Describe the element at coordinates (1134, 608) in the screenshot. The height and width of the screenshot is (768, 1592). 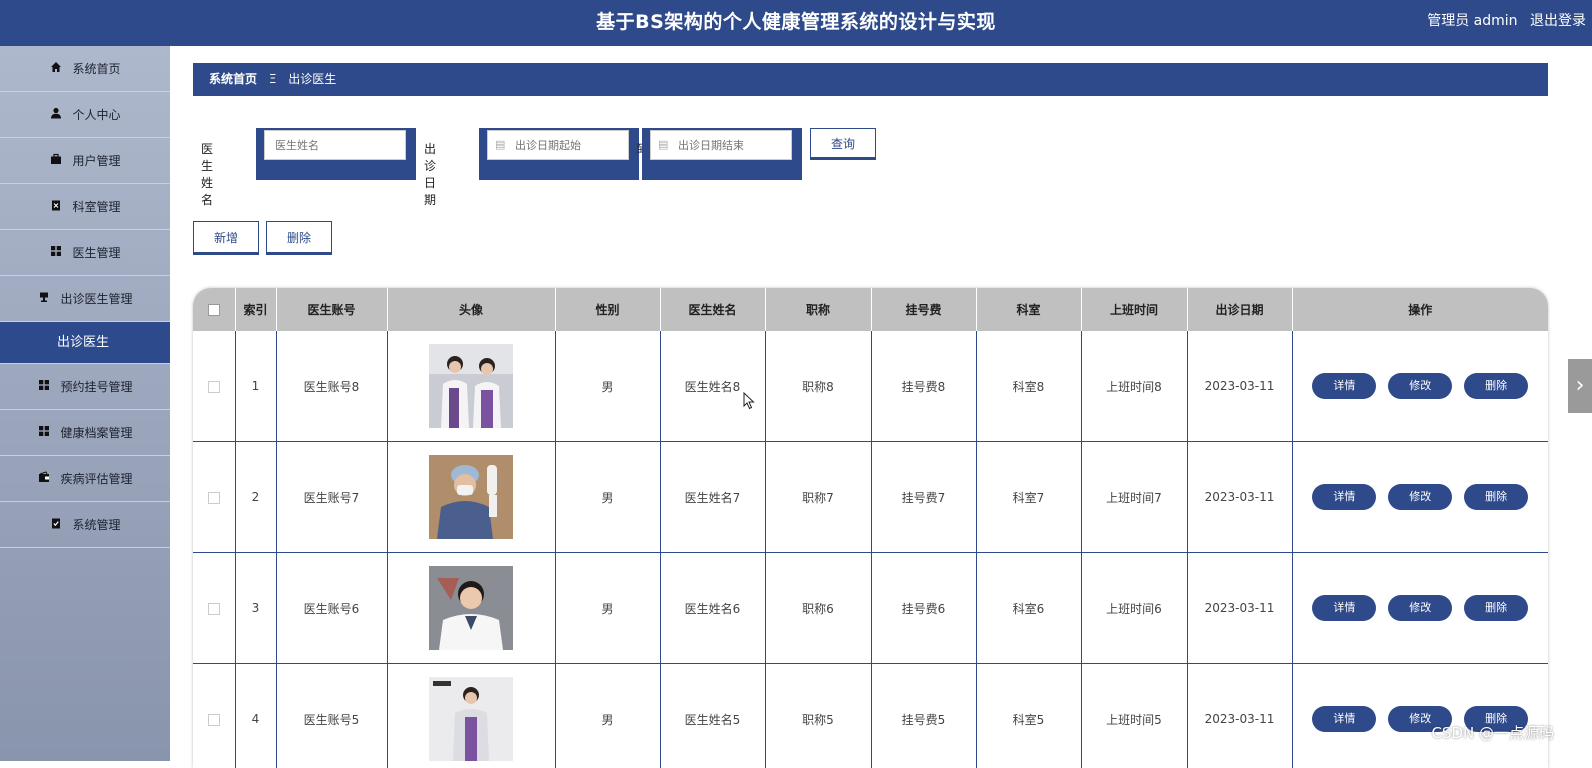
I see `cell-work-time: 上班时间6` at that location.